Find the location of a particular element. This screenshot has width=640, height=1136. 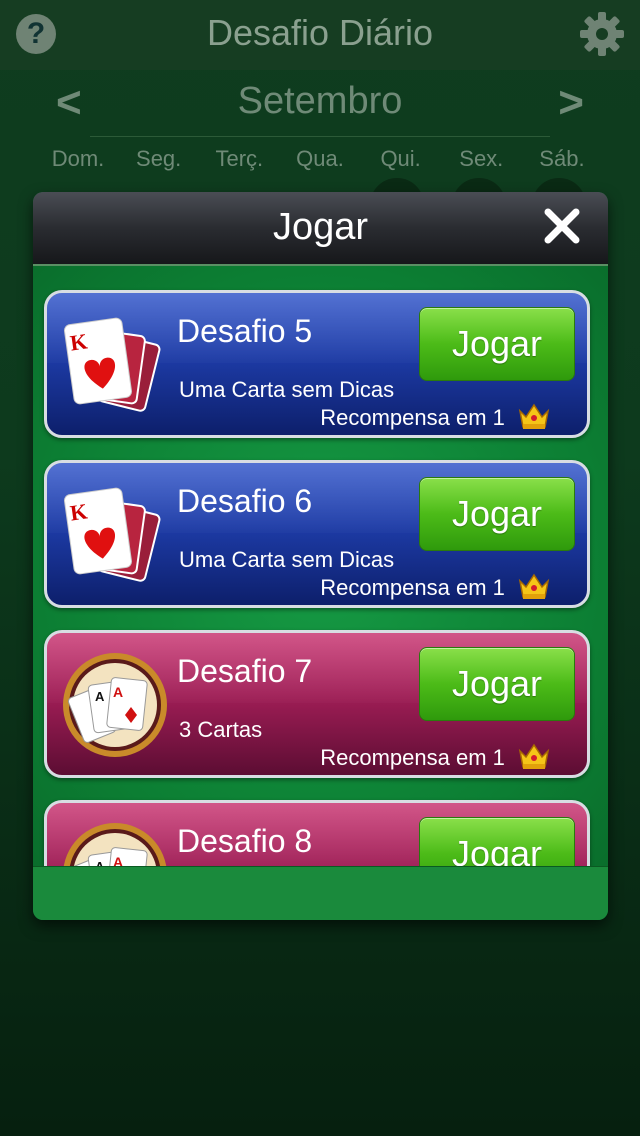

top-bar: ? Desafio Diário is located at coordinates (320, 35).